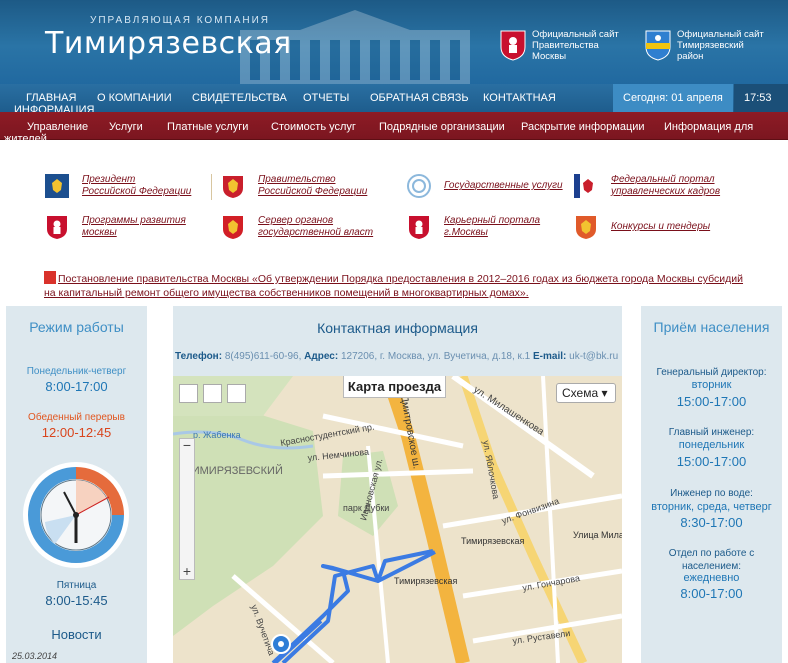 Image resolution: width=788 pixels, height=663 pixels. What do you see at coordinates (666, 185) in the screenshot?
I see `link-federal-portal-label: Федеральный портал управленческих кадров` at bounding box center [666, 185].